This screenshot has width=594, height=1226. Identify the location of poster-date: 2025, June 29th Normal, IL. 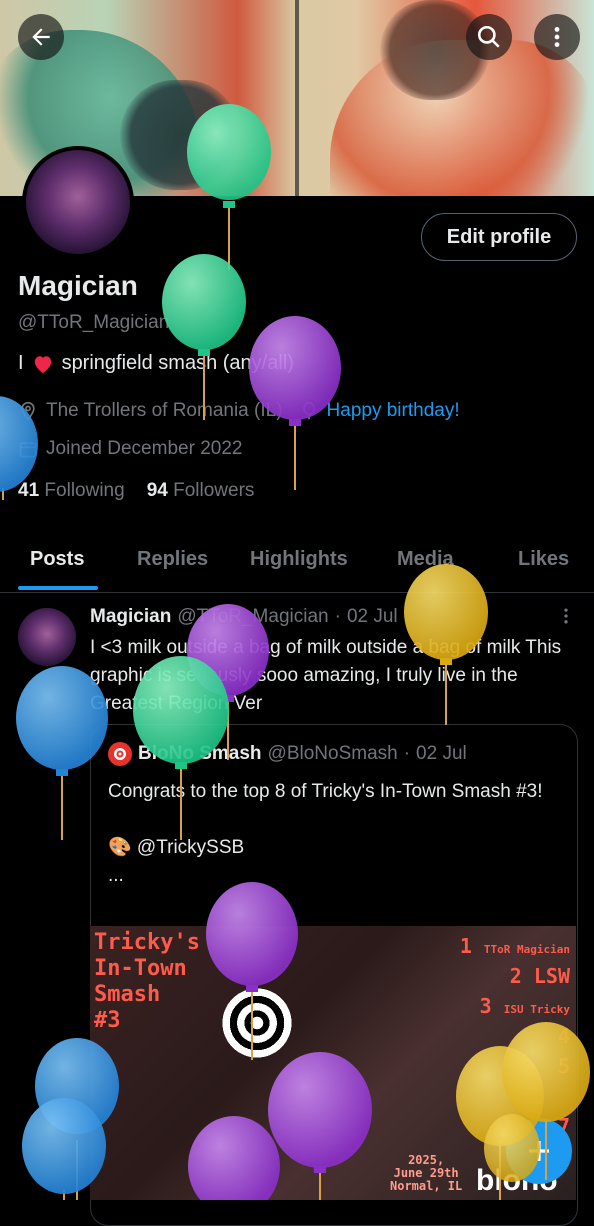
(426, 1173).